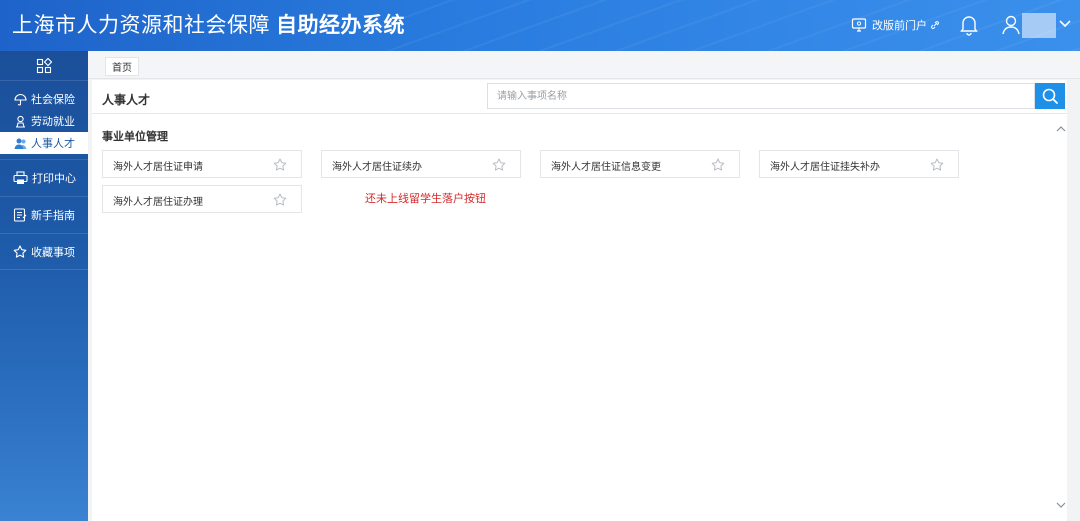 This screenshot has height=521, width=1080. I want to click on sidebar-item-employment: 劳动就业, so click(44, 121).